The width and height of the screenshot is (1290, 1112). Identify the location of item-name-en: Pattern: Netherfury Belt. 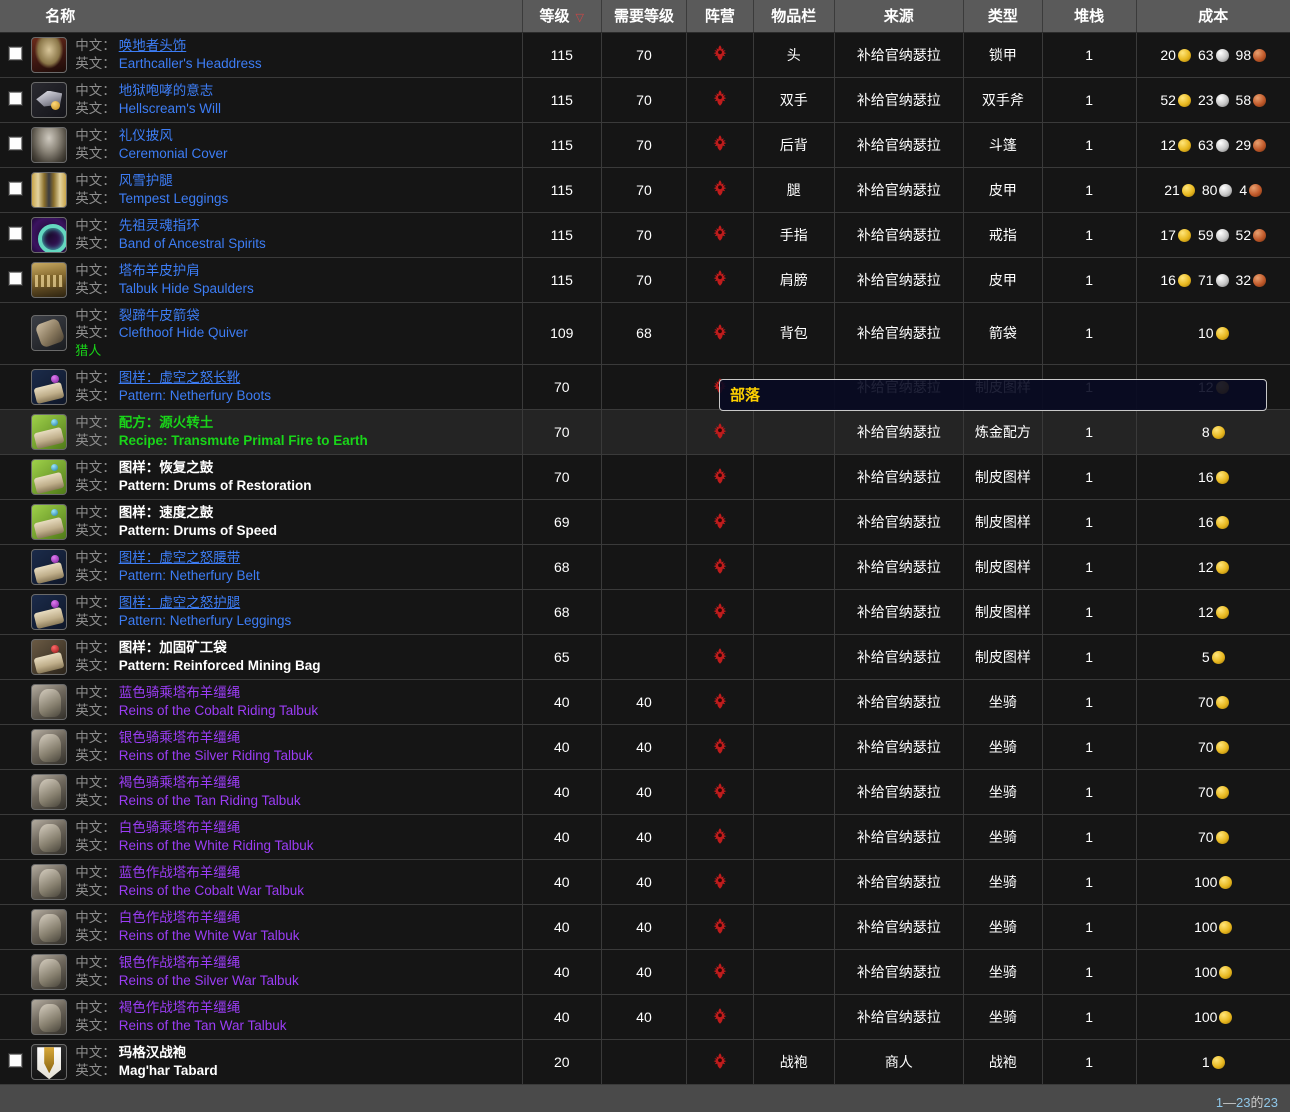
(189, 575).